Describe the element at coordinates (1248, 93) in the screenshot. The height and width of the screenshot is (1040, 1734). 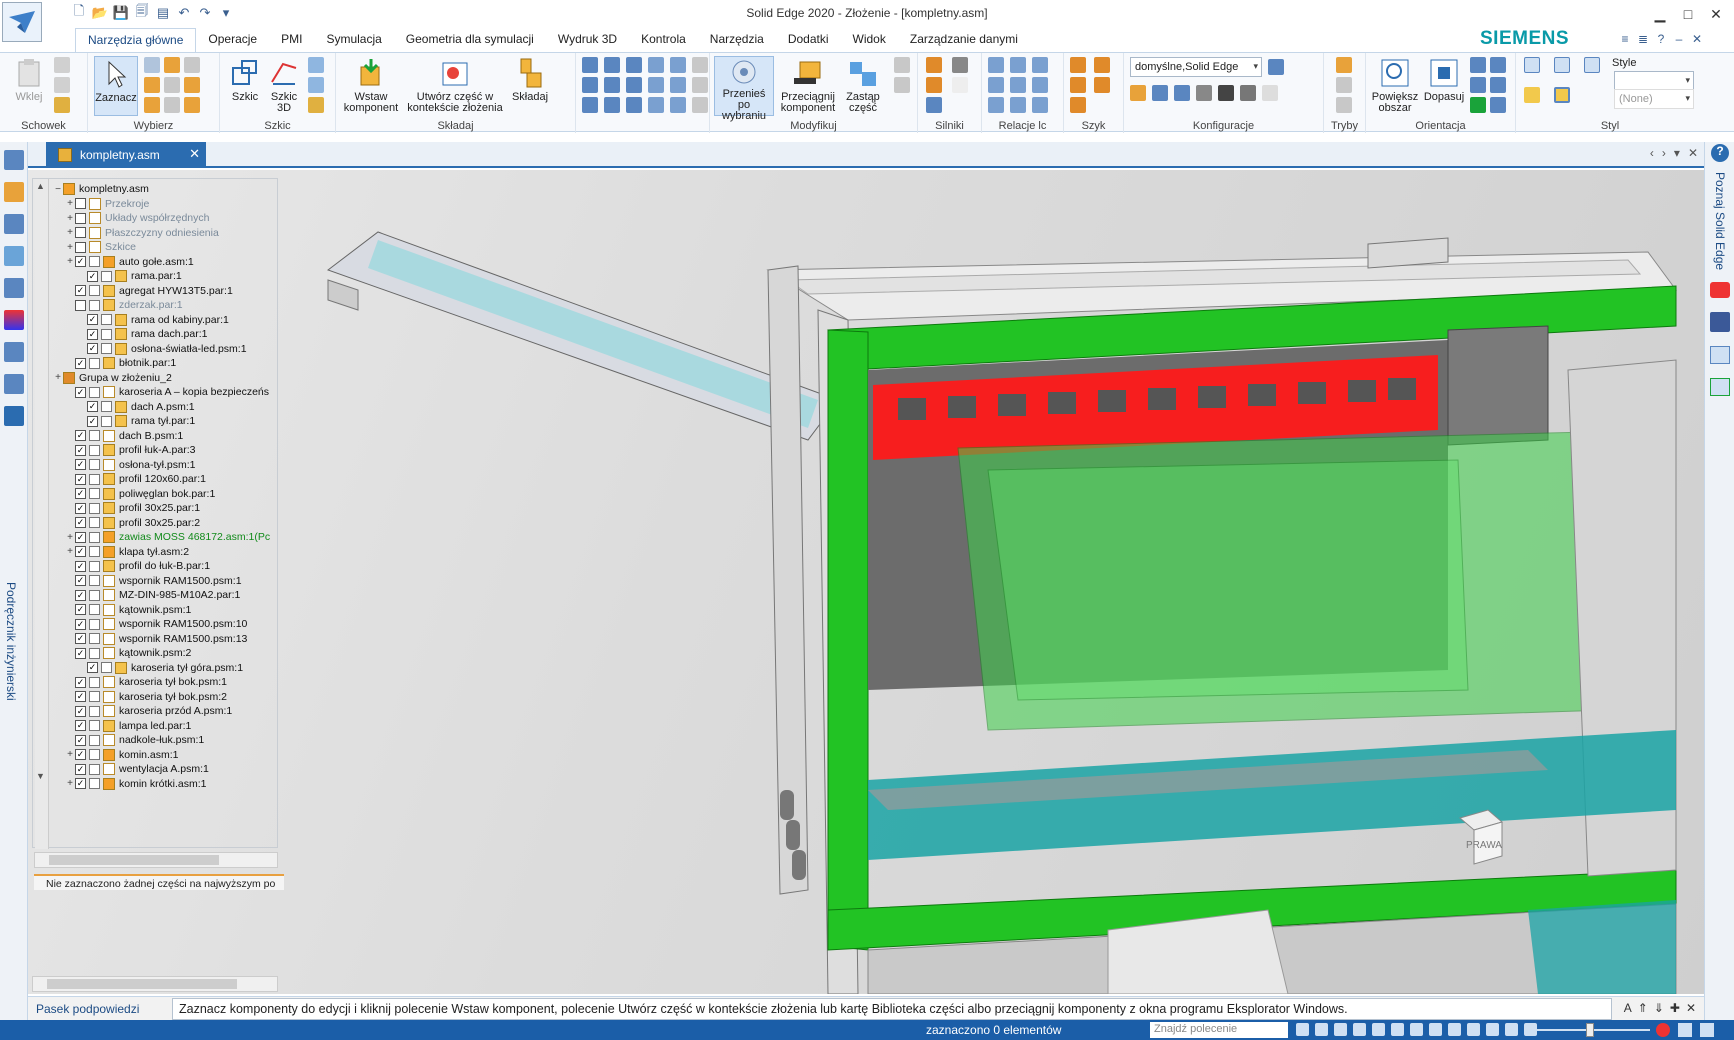
I see `explode-icon` at that location.